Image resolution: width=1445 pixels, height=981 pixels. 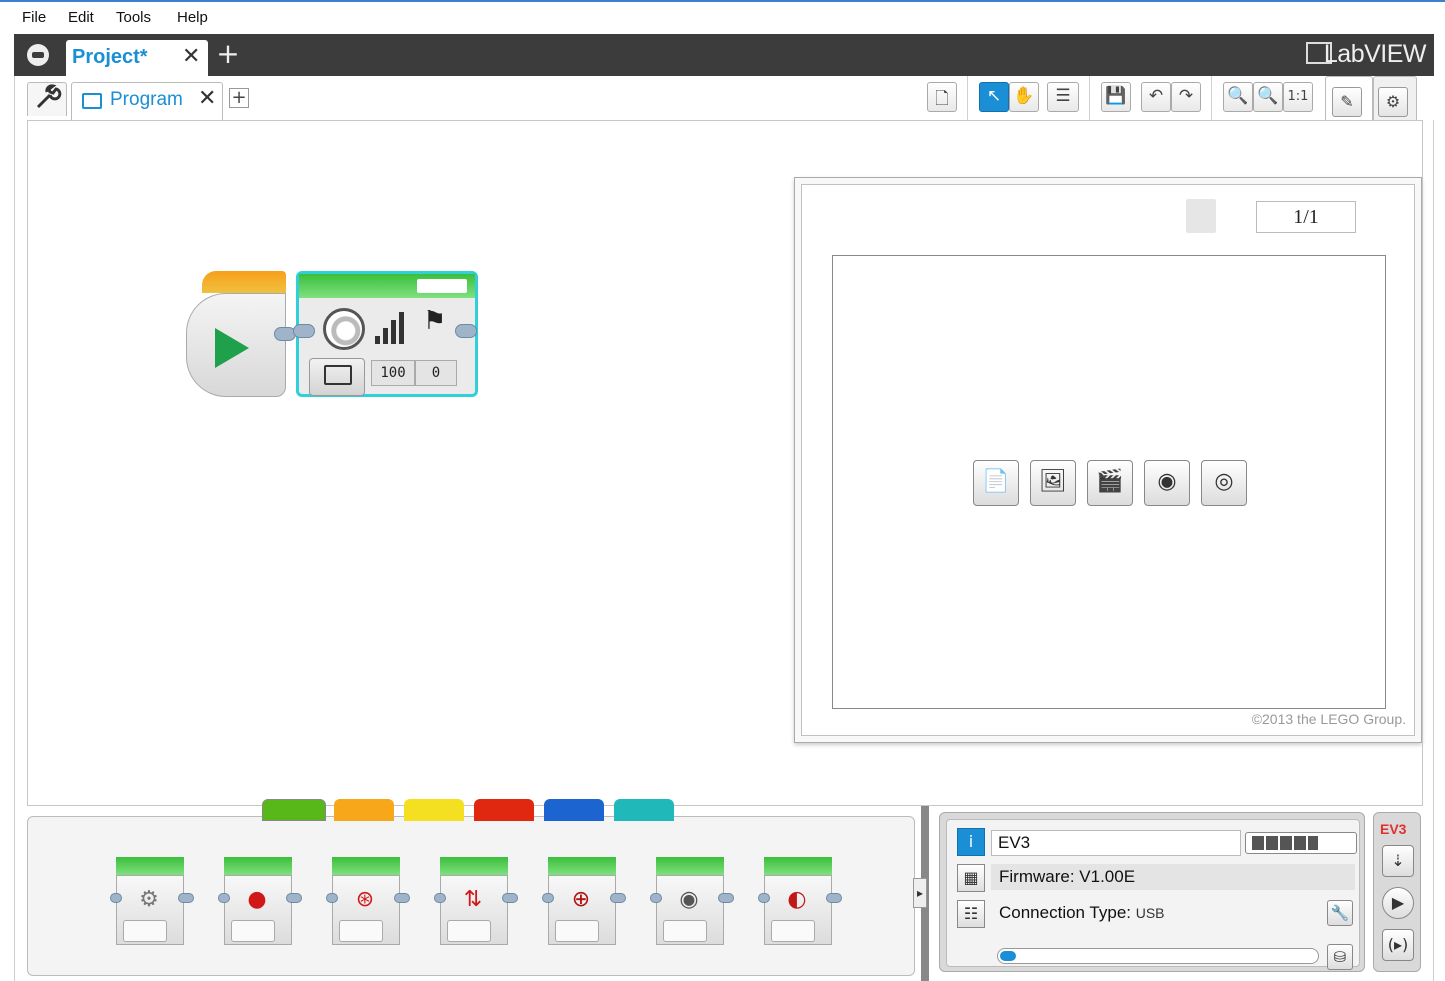 I want to click on settings-tab-icon: ⚙, so click(x=1393, y=102).